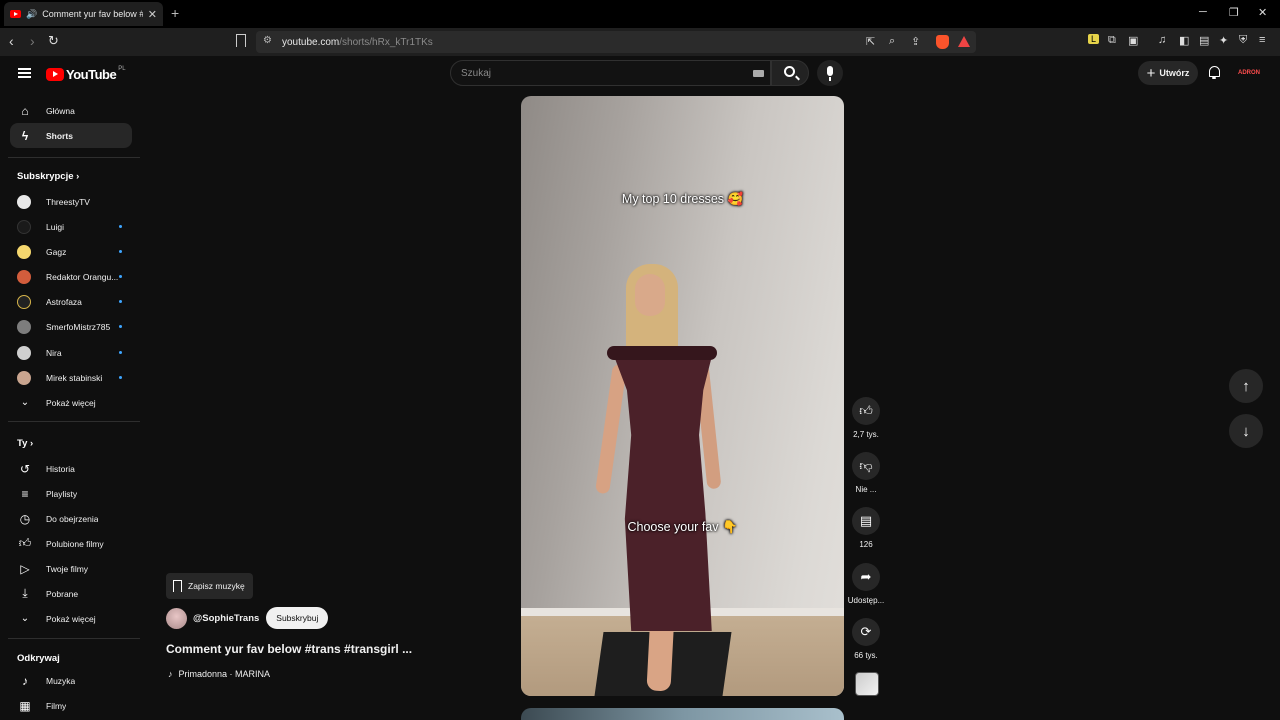 This screenshot has height=720, width=1280. I want to click on create-button: + Utwórz, so click(1168, 73).